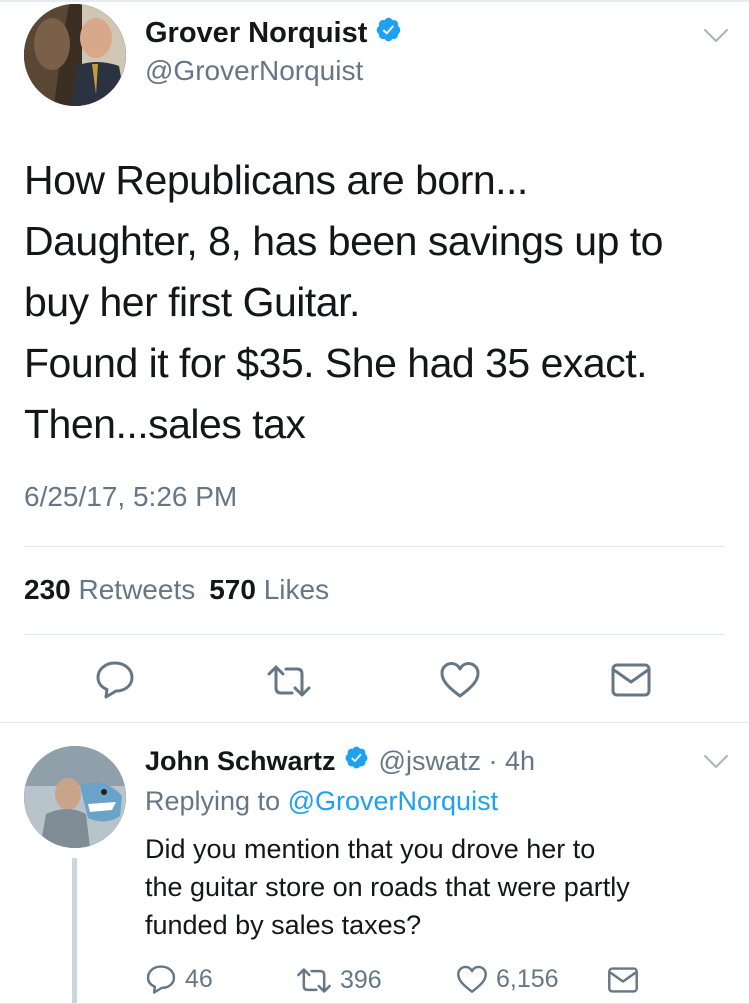  I want to click on reply-button, so click(115, 680).